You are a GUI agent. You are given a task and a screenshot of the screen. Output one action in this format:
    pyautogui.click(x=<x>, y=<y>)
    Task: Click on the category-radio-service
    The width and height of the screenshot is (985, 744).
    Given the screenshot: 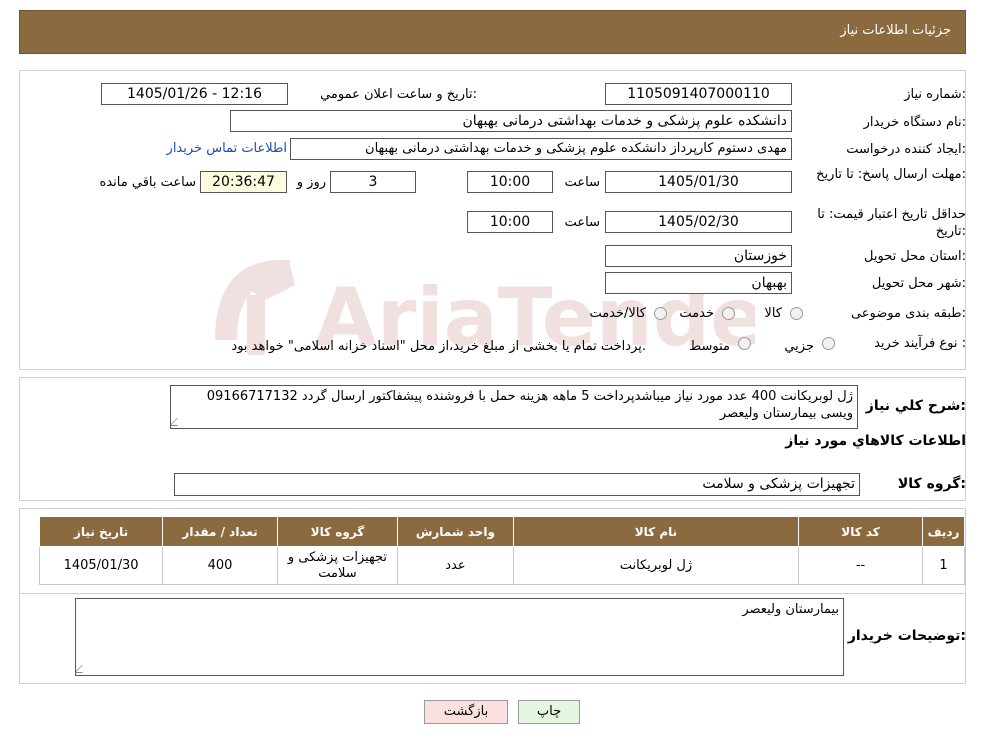 What is the action you would take?
    pyautogui.click(x=728, y=313)
    